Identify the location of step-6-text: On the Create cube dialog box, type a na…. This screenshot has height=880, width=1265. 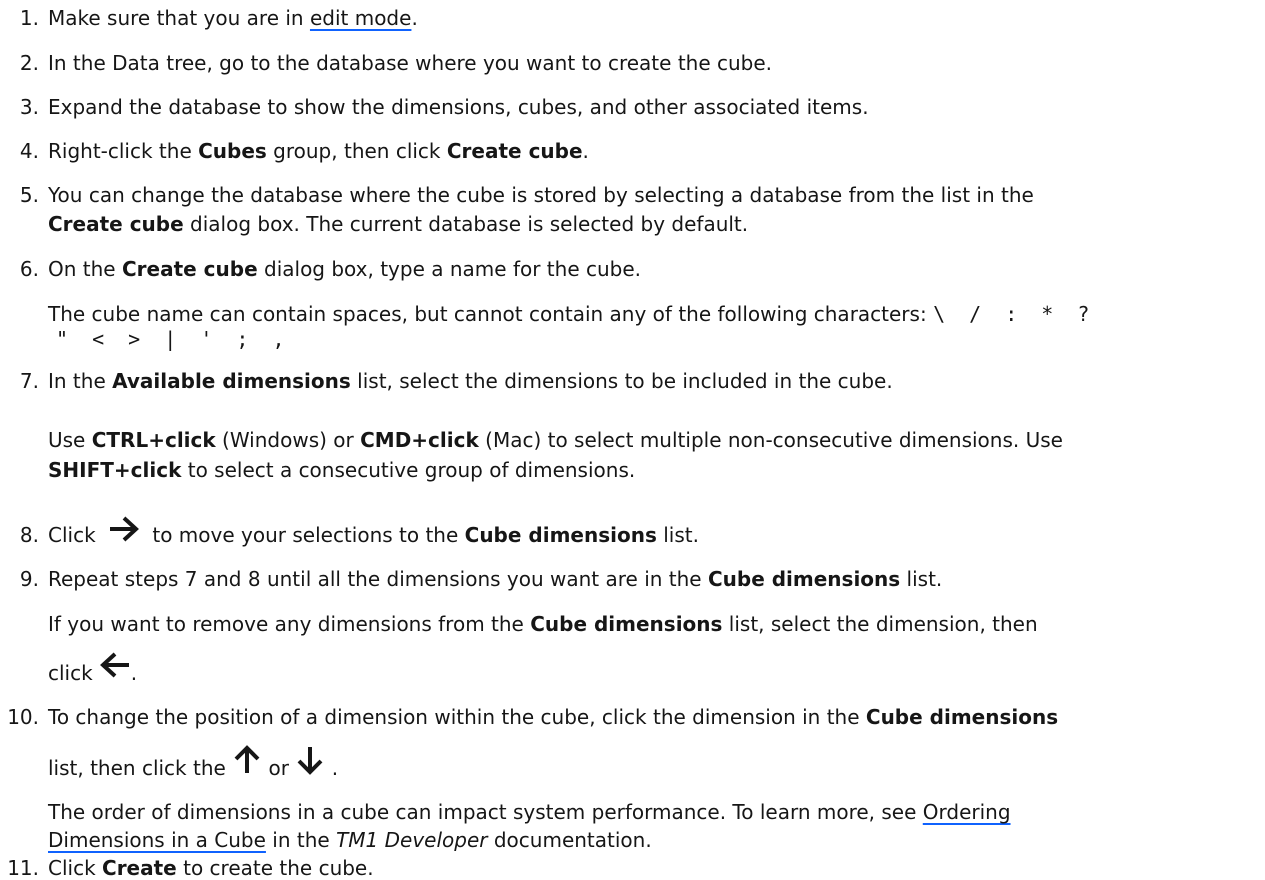
(345, 269).